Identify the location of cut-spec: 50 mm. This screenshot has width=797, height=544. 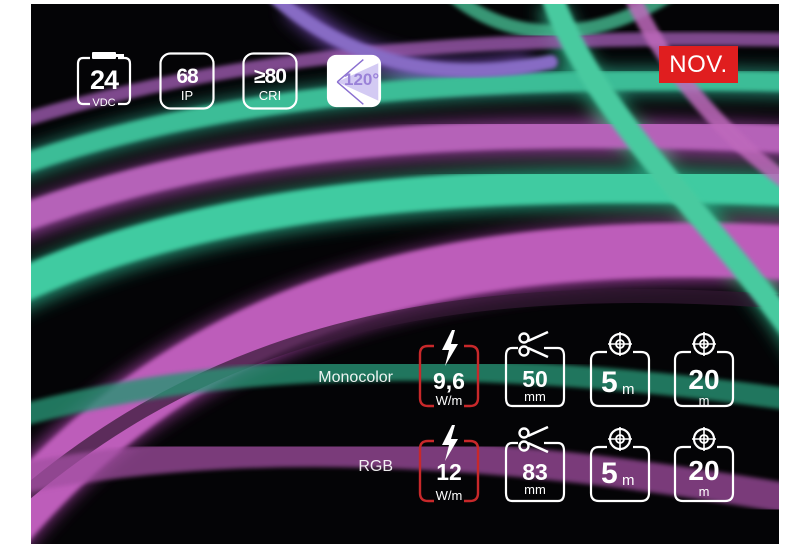
(535, 380).